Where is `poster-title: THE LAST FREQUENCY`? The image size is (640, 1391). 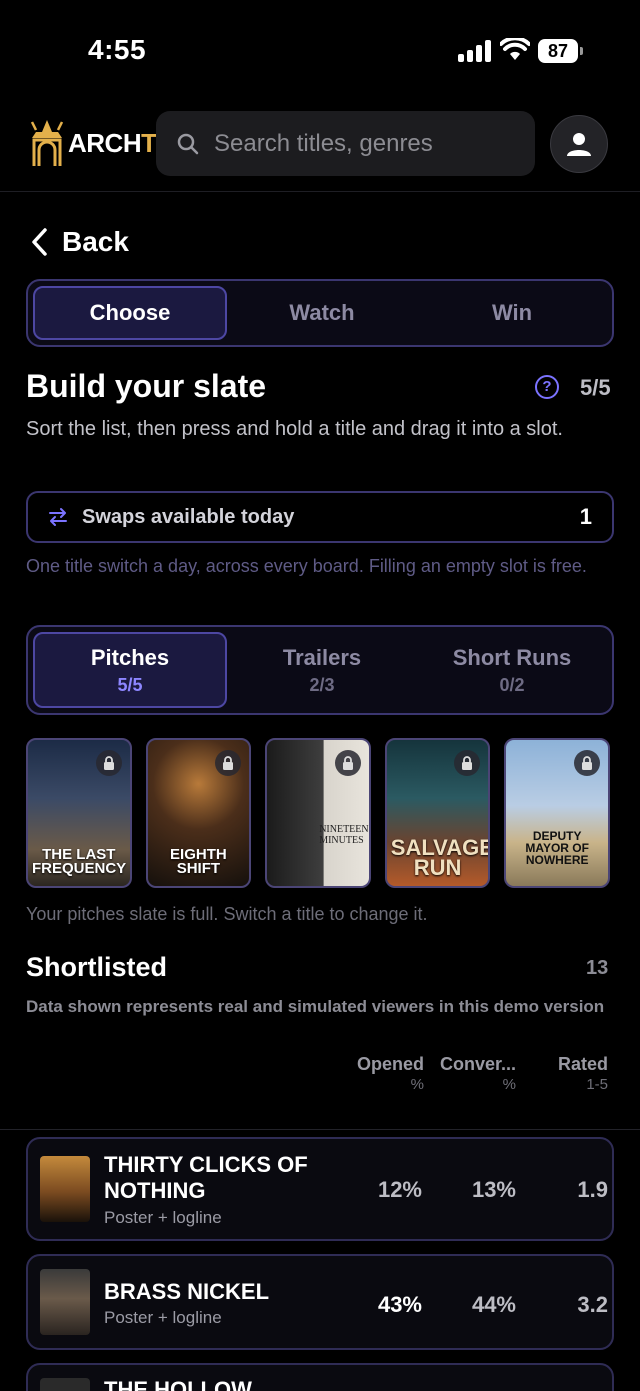 poster-title: THE LAST FREQUENCY is located at coordinates (79, 861).